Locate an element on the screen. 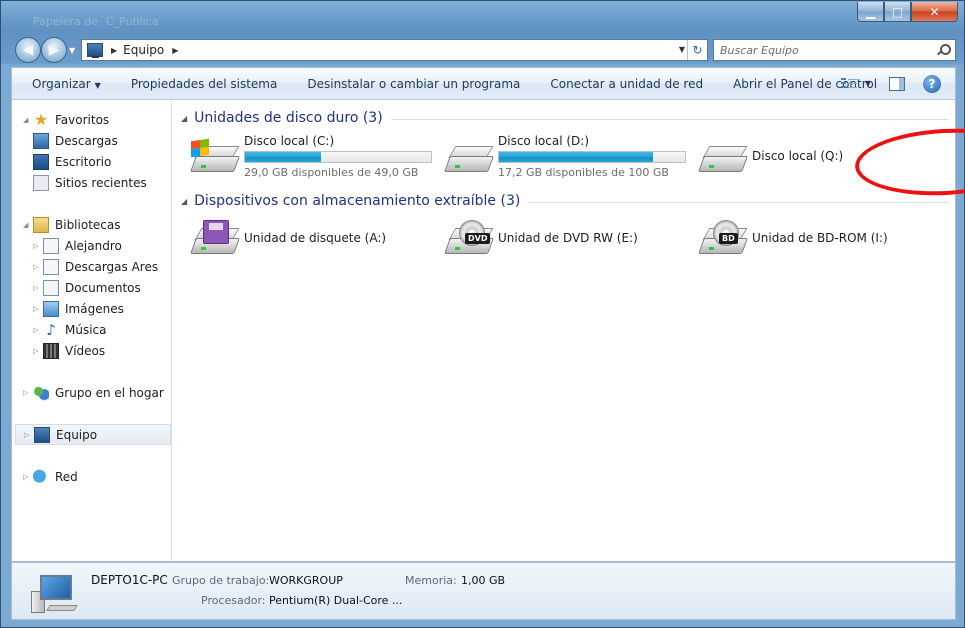 Image resolution: width=965 pixels, height=628 pixels. computer-icon is located at coordinates (42, 434).